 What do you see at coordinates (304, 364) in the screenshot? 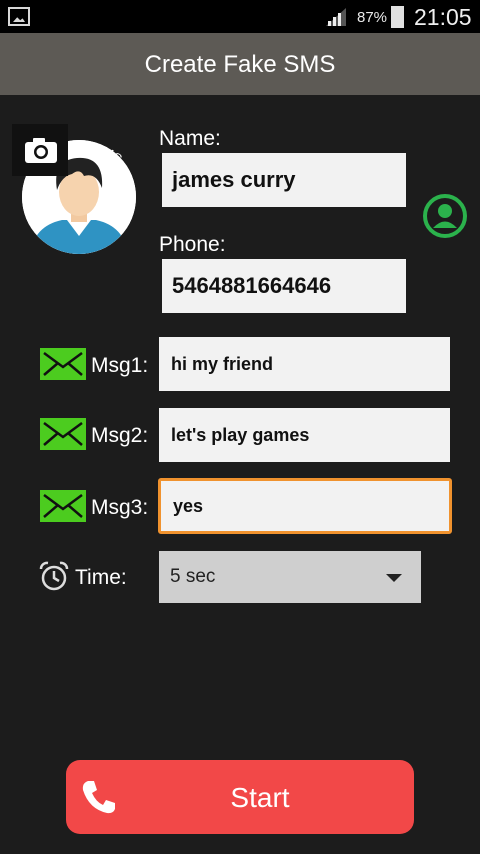
I see `msg1-field: hi my friend` at bounding box center [304, 364].